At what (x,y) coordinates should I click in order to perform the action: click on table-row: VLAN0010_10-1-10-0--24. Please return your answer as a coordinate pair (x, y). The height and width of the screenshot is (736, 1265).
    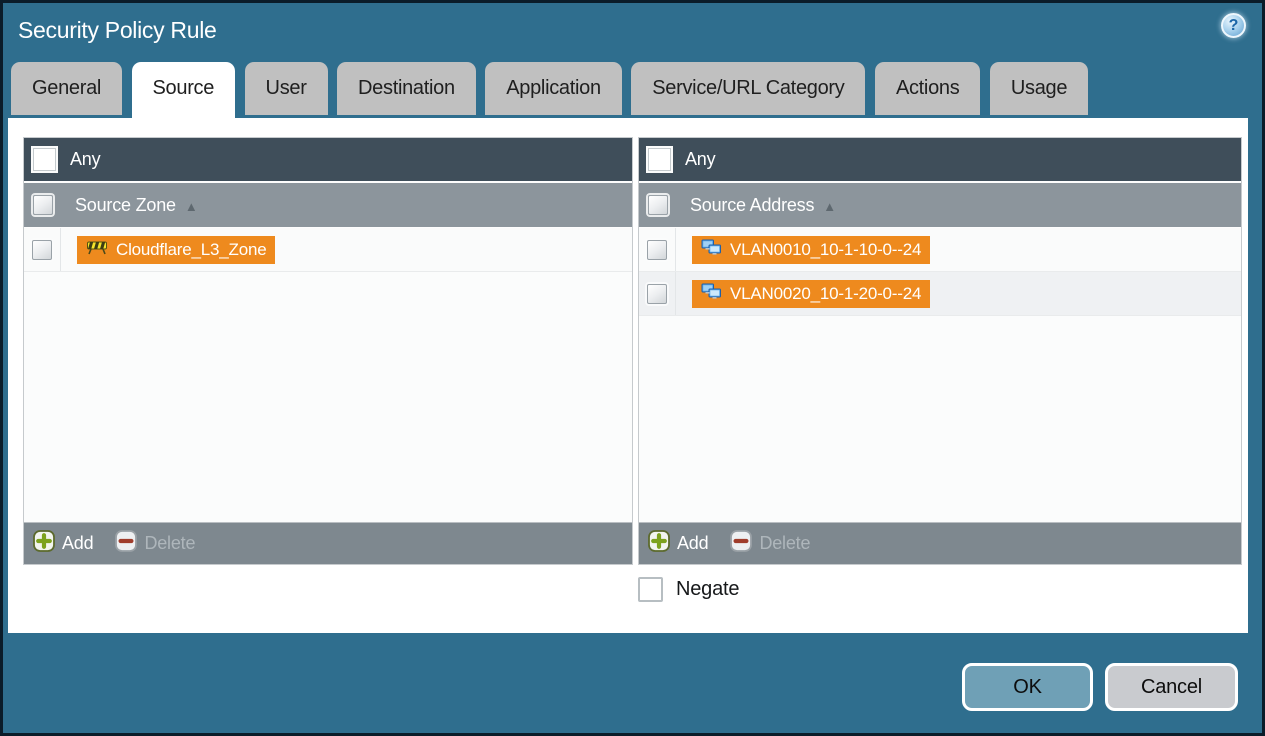
    Looking at the image, I should click on (940, 250).